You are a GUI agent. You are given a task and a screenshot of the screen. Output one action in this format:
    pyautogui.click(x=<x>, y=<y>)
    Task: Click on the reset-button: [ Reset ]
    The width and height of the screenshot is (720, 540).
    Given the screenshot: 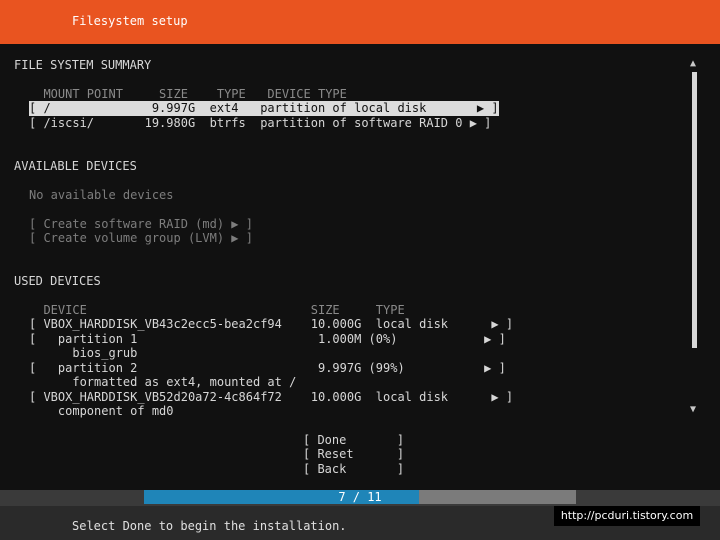 What is the action you would take?
    pyautogui.click(x=353, y=454)
    